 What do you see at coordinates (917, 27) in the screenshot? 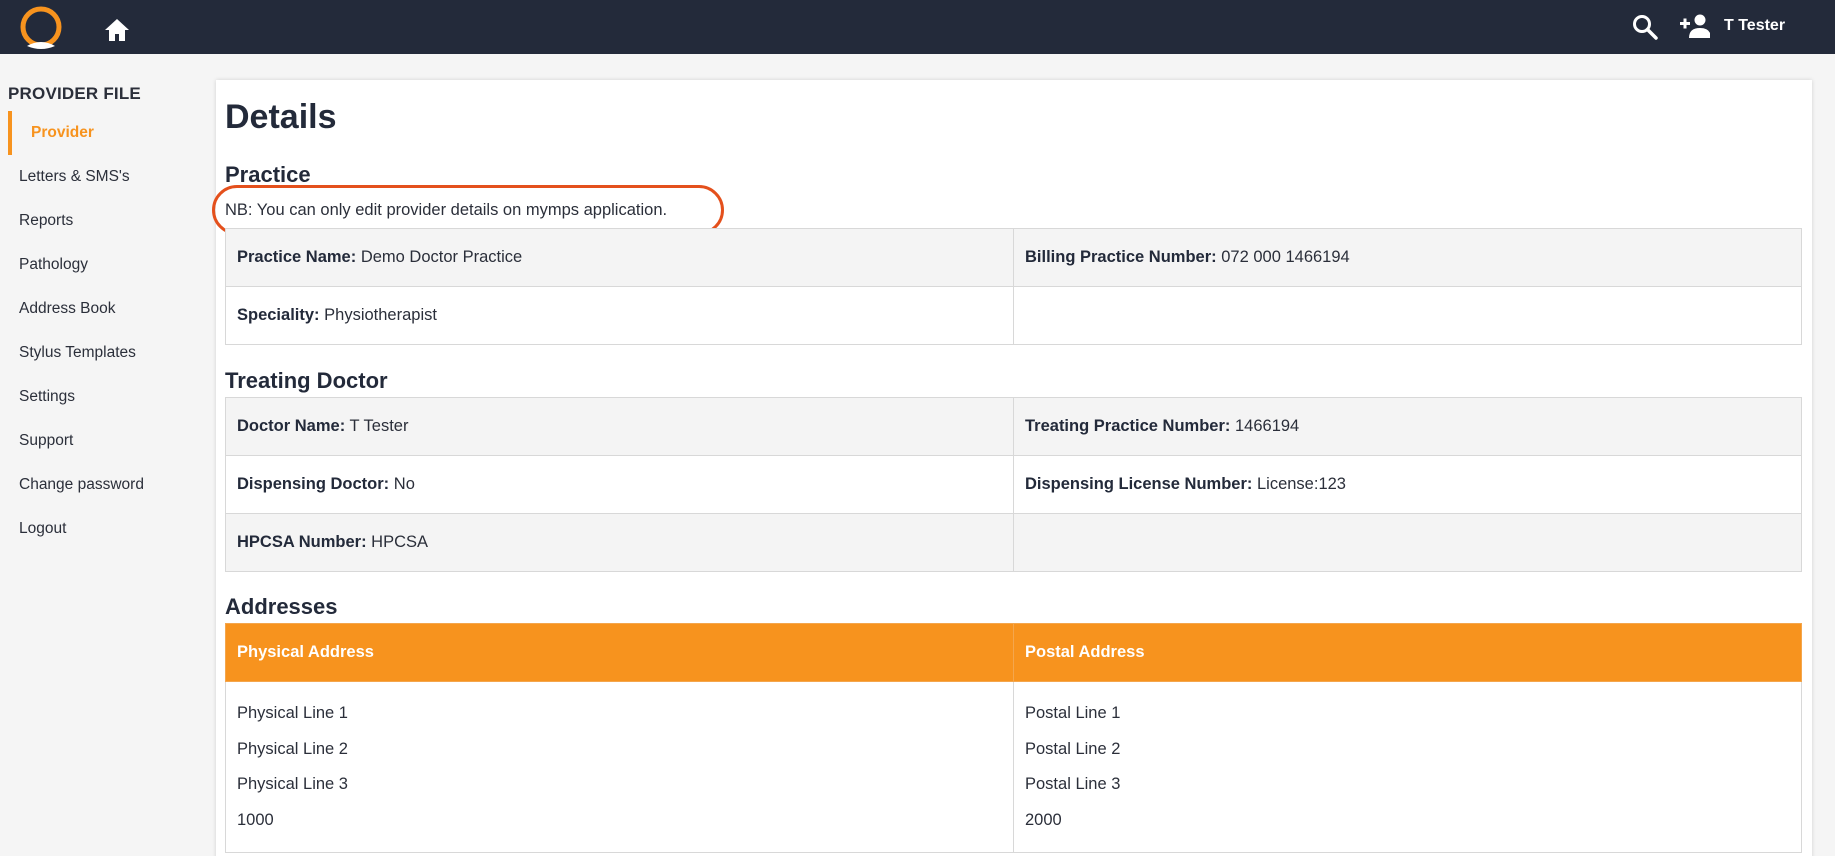
I see `top-navigation-bar: T Tester` at bounding box center [917, 27].